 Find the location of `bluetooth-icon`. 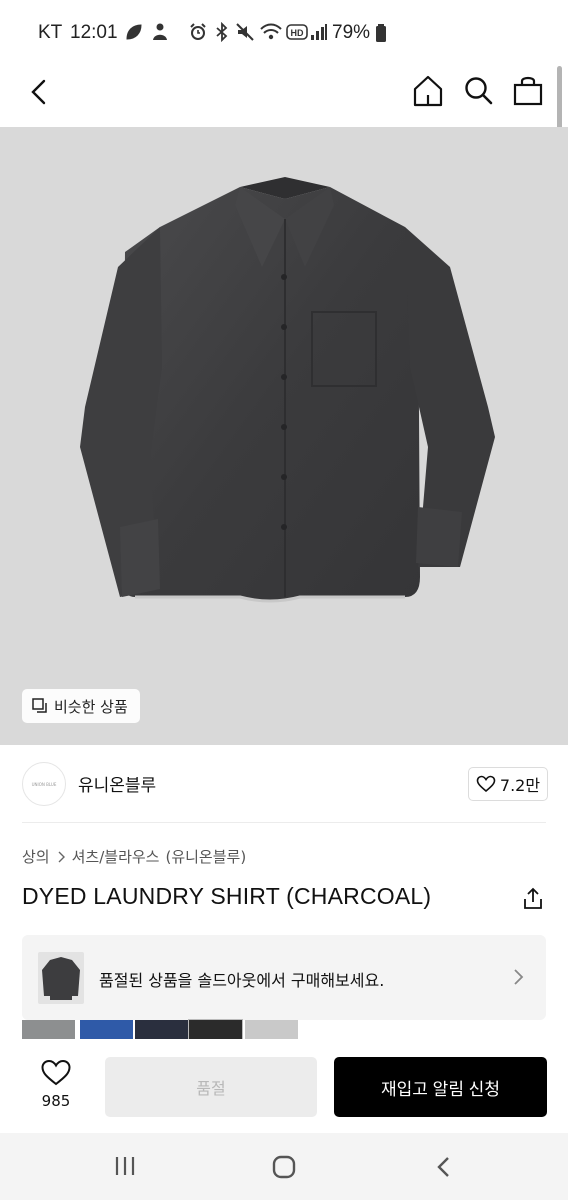

bluetooth-icon is located at coordinates (222, 32).